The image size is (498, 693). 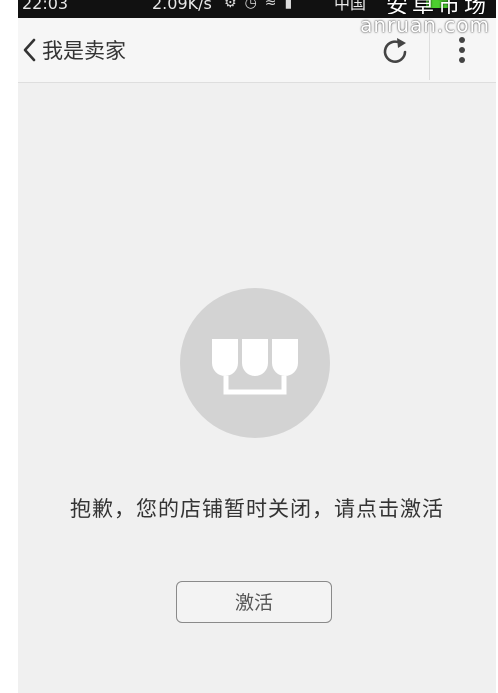 What do you see at coordinates (274, 5) in the screenshot?
I see `wifi-icon: ≈` at bounding box center [274, 5].